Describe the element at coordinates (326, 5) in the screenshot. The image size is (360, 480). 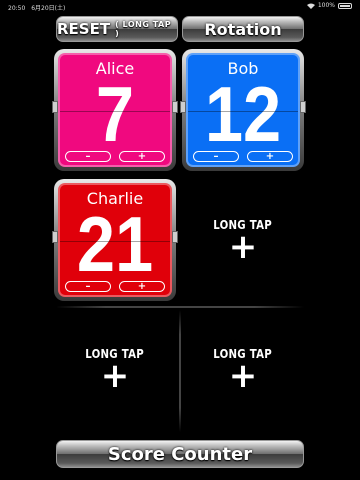
I see `battery-percent: 100%` at that location.